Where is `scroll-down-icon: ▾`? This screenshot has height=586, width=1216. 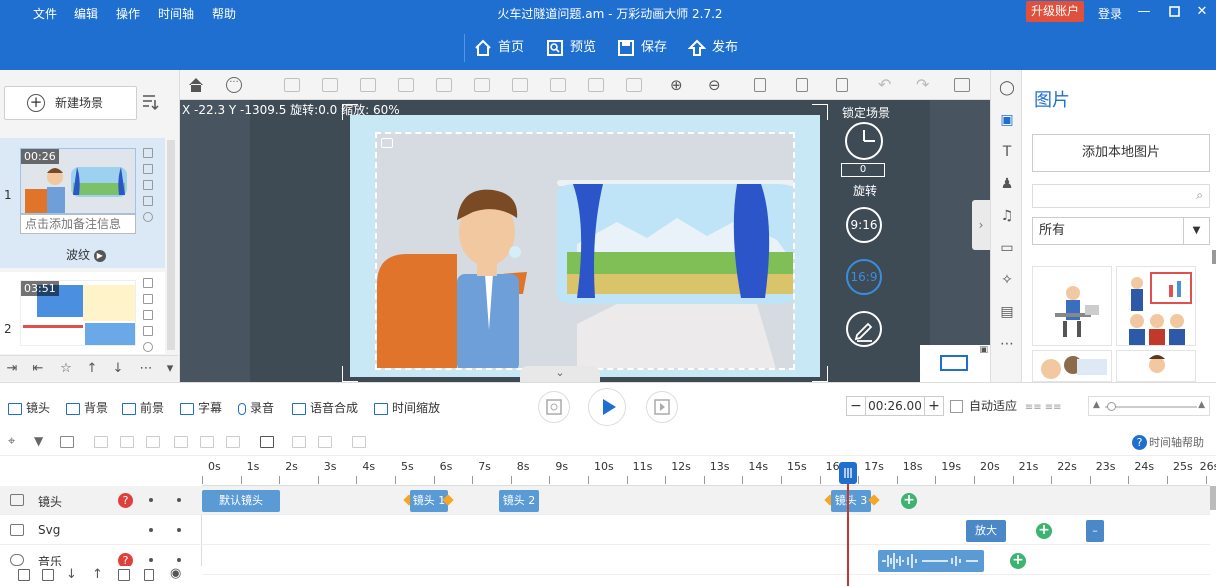 scroll-down-icon: ▾ is located at coordinates (170, 369).